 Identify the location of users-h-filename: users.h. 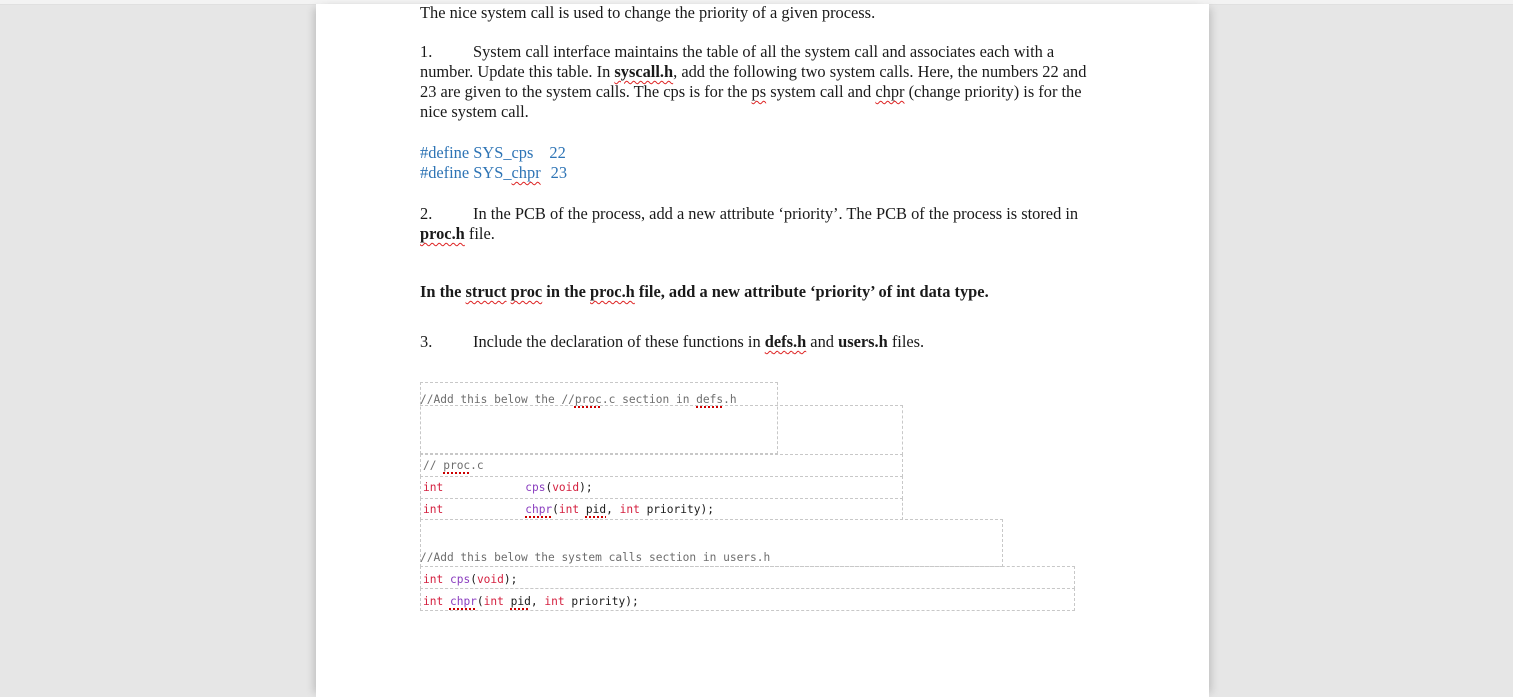
(863, 341).